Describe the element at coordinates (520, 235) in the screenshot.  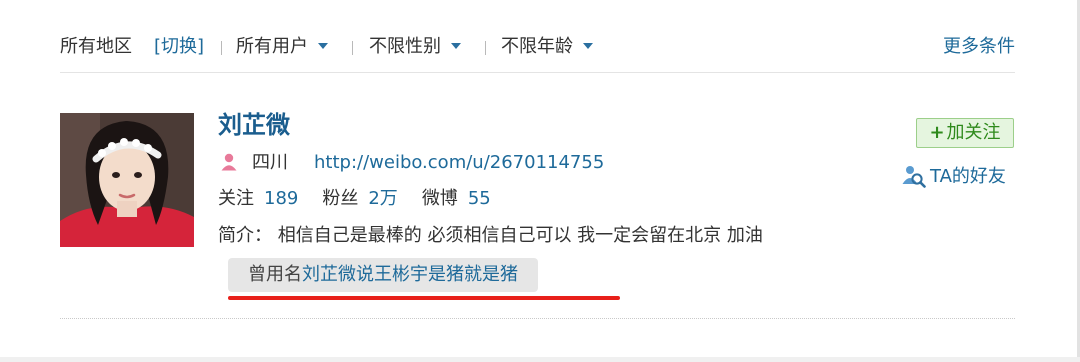
I see `bio-text: 相信自己是最棒的 必须相信自己可以 我一定会留在北京 加油` at that location.